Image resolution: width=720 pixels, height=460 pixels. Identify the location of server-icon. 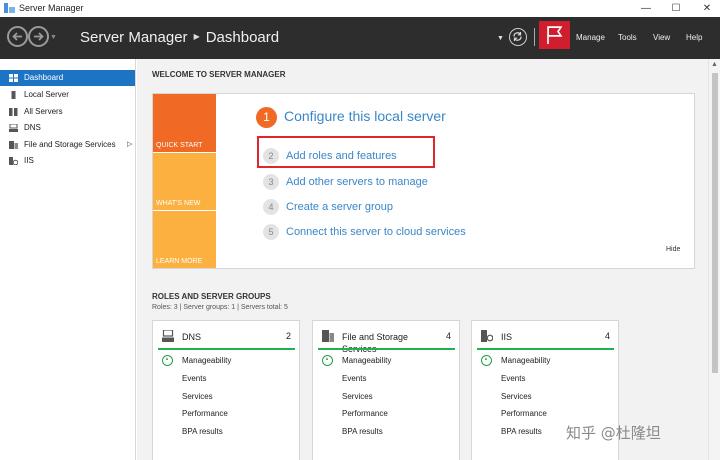
(13, 95).